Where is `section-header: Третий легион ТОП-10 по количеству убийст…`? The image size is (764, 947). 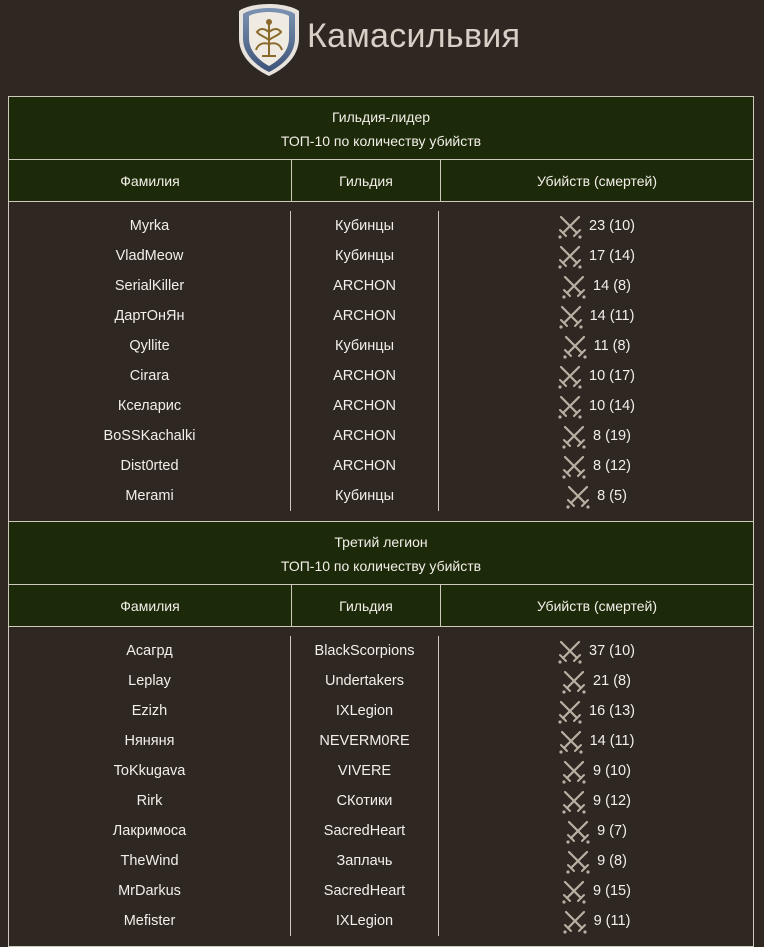
section-header: Третий легион ТОП-10 по количеству убийст… is located at coordinates (381, 553).